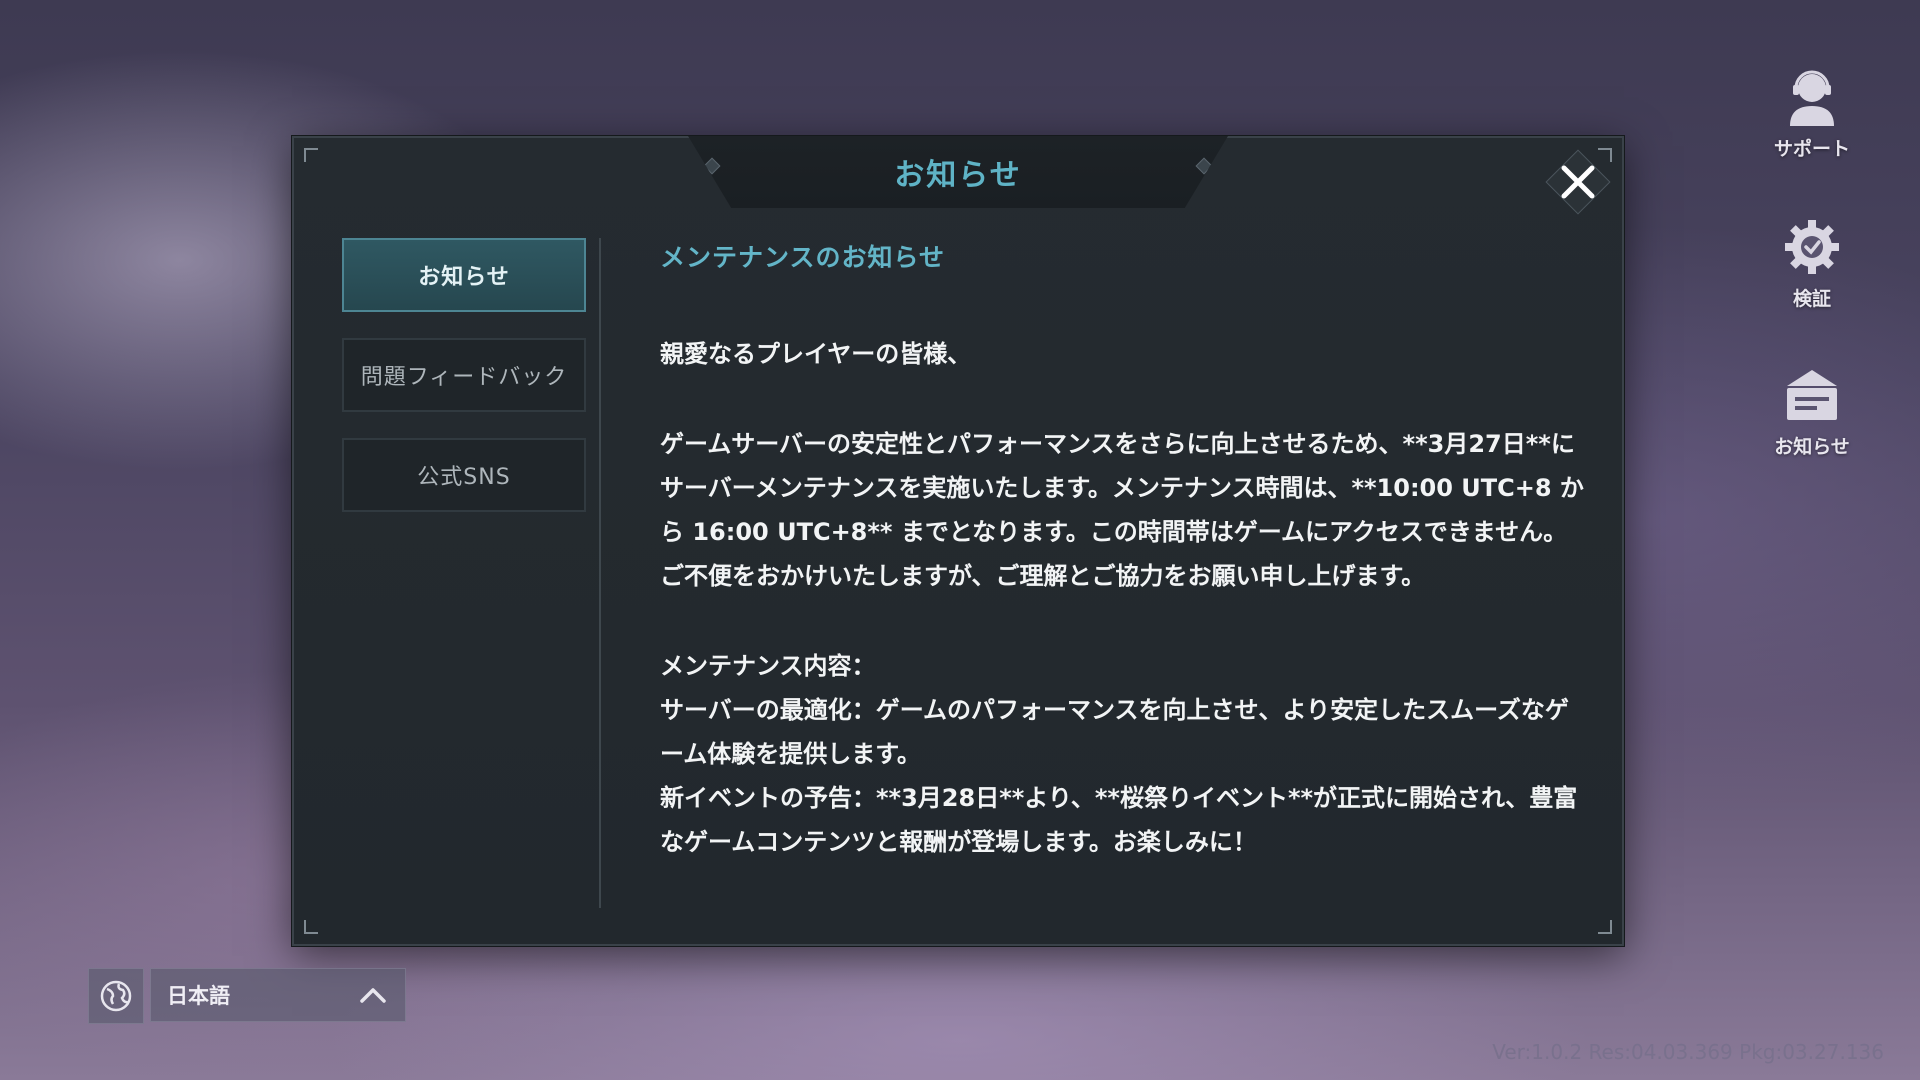  I want to click on language-globe-button, so click(116, 996).